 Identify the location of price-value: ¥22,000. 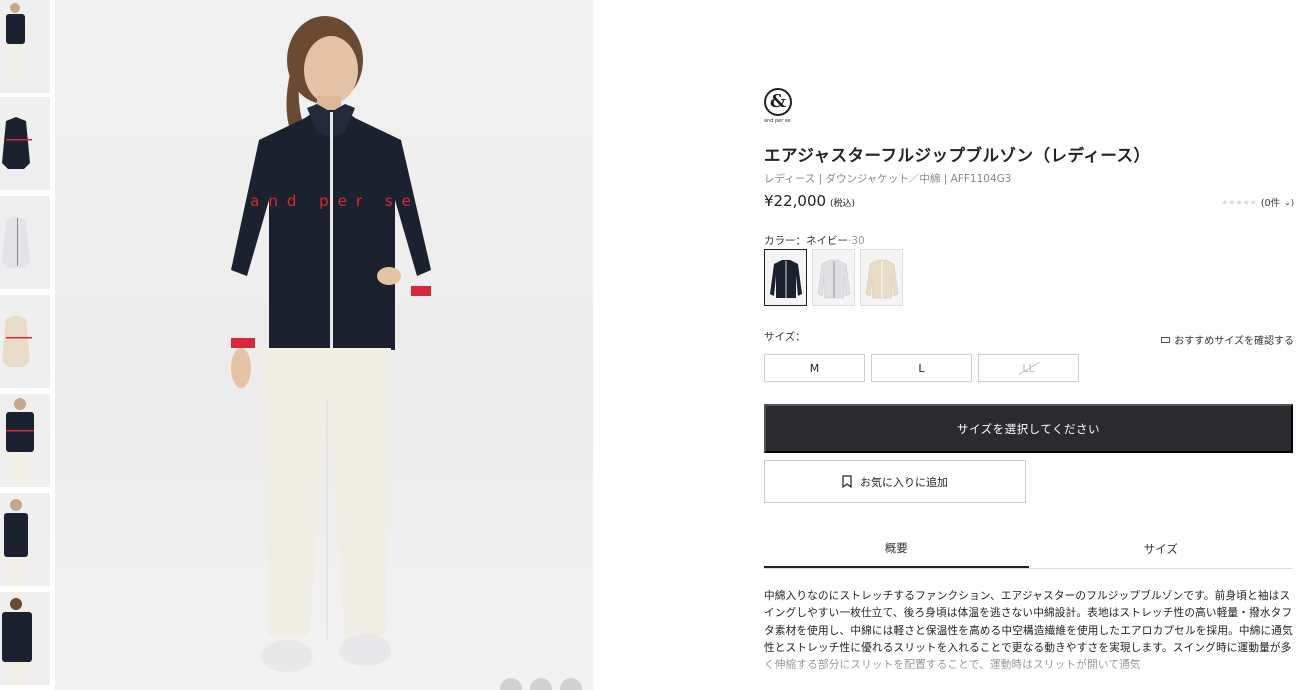
(795, 201).